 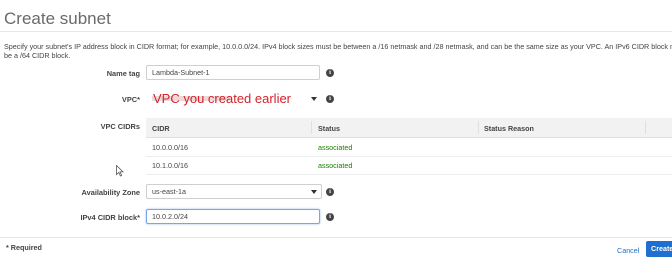 I want to click on availability-zone-label: Availability Zone, so click(x=110, y=192).